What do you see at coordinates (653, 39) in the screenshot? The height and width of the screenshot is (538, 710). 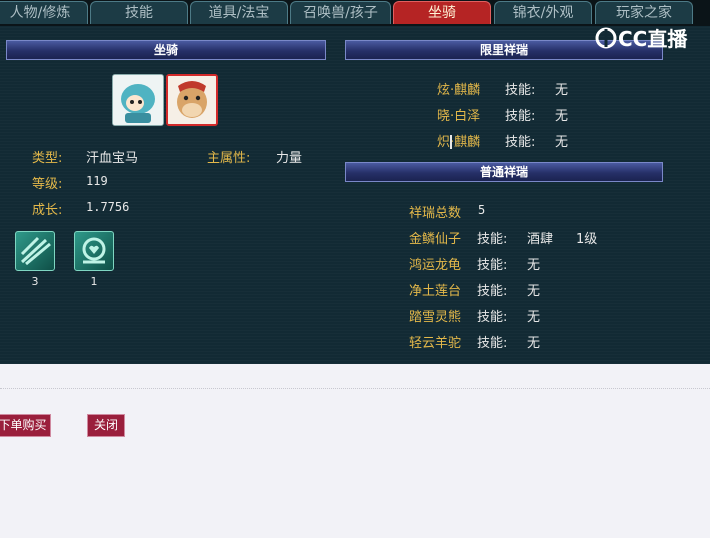 I see `logo-text: CC直播` at bounding box center [653, 39].